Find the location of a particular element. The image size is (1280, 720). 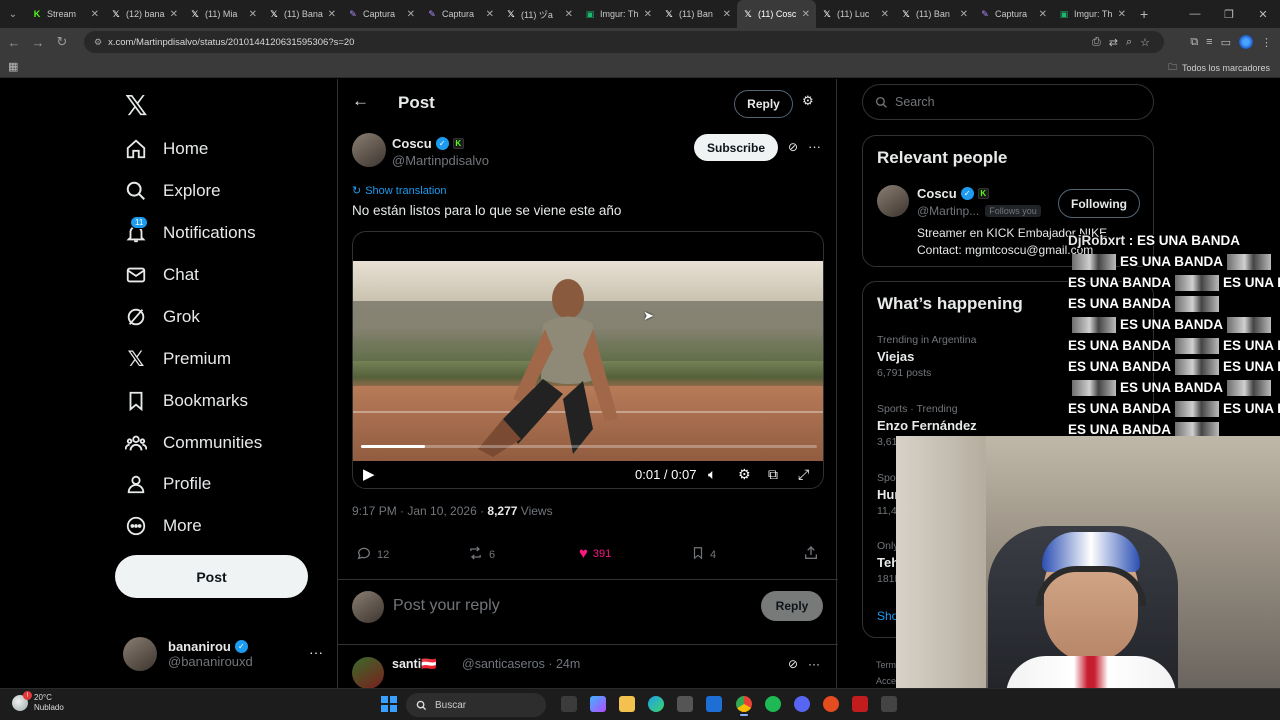

all-bookmarks-button: 🗀 Todos los marcadores is located at coordinates (1219, 68).